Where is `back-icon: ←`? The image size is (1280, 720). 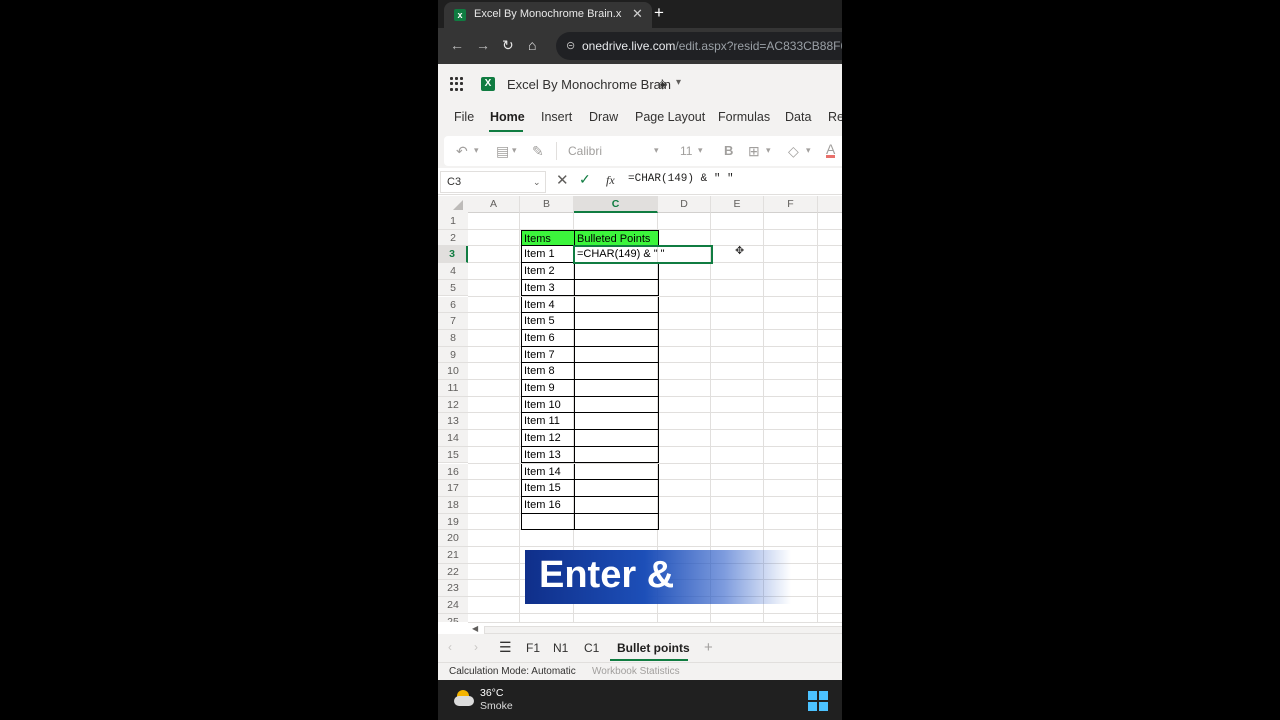
back-icon: ← is located at coordinates (457, 45).